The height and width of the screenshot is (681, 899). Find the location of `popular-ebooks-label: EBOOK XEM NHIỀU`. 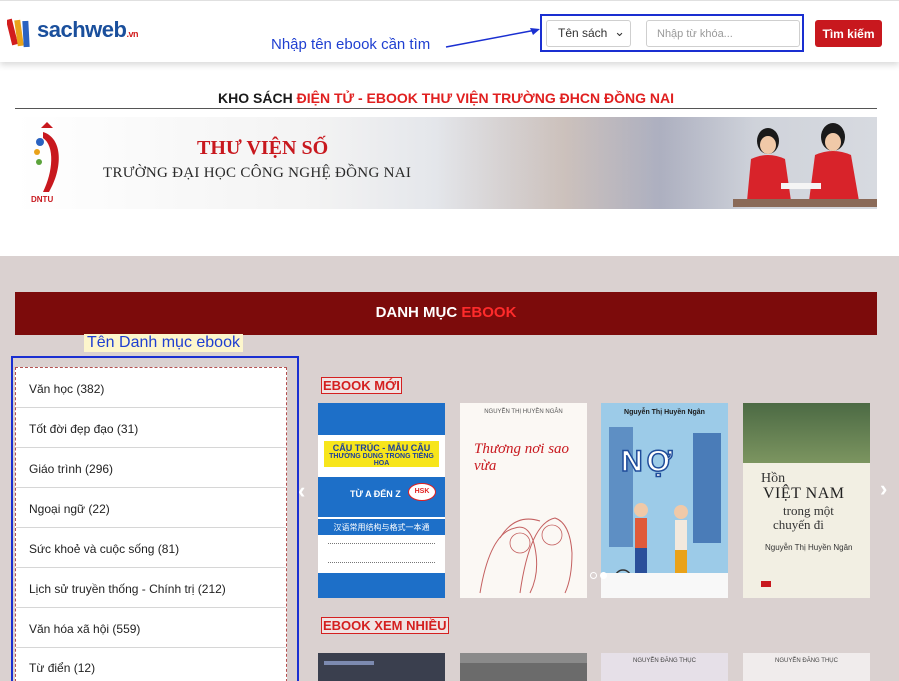

popular-ebooks-label: EBOOK XEM NHIỀU is located at coordinates (385, 625).